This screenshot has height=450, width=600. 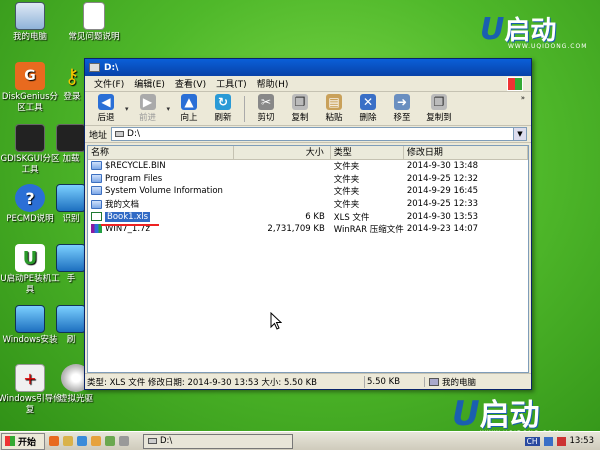 What do you see at coordinates (122, 205) in the screenshot?
I see `file-name: 我的文档` at bounding box center [122, 205].